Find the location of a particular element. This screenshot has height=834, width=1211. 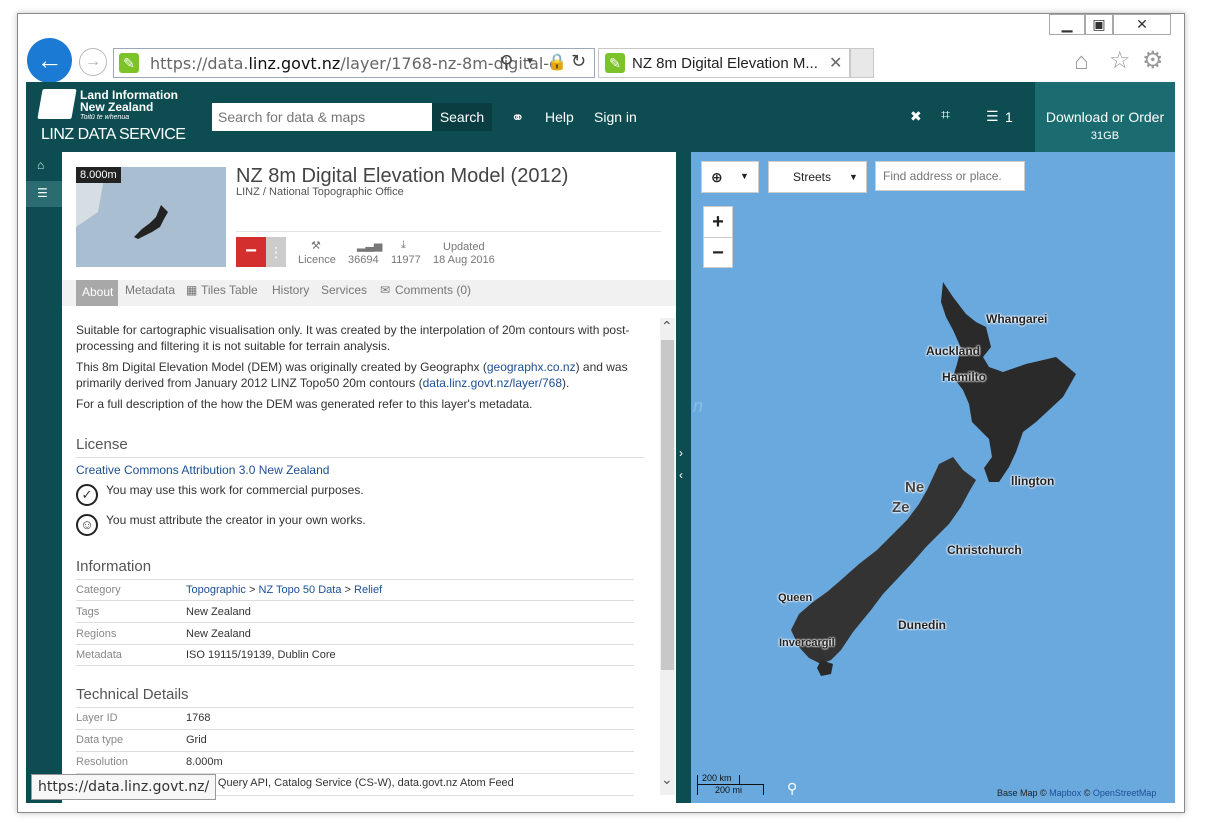

topo50-layer-link: data.linz.govt.nz/layer/768 is located at coordinates (492, 383).